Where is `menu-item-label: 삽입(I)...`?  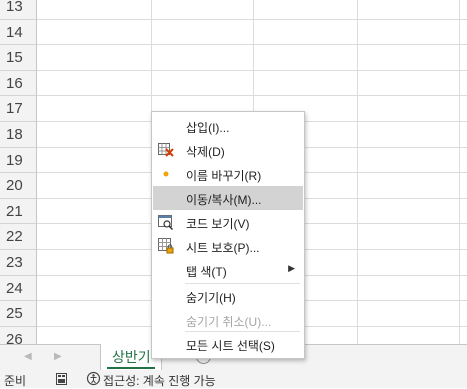
menu-item-label: 삽입(I)... is located at coordinates (208, 128).